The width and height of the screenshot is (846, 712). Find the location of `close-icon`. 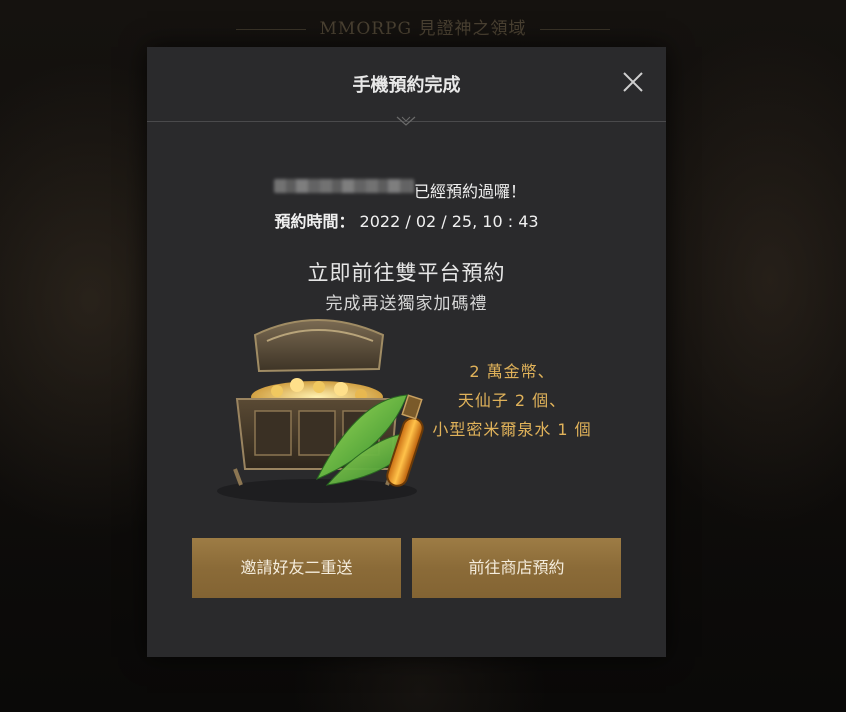

close-icon is located at coordinates (633, 82).